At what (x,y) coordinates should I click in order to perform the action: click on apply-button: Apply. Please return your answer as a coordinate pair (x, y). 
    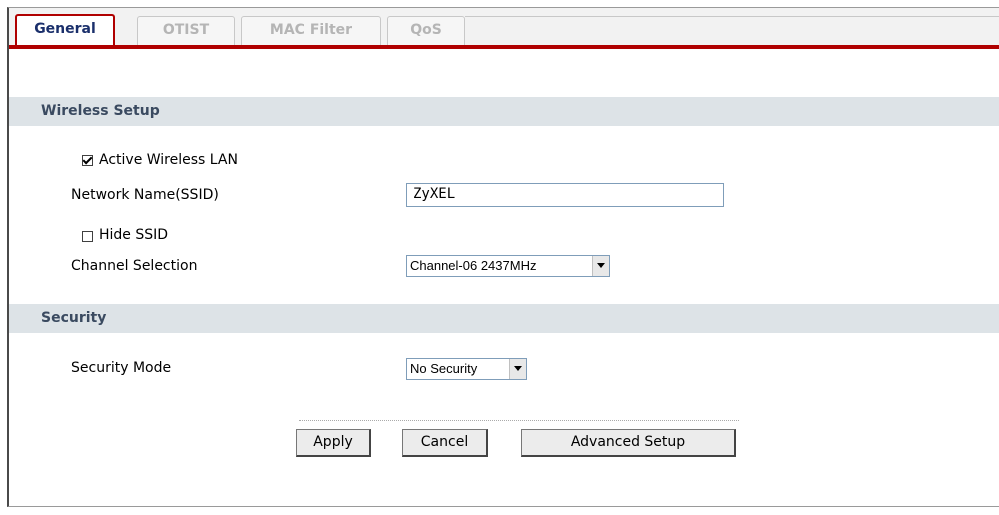
    Looking at the image, I should click on (333, 443).